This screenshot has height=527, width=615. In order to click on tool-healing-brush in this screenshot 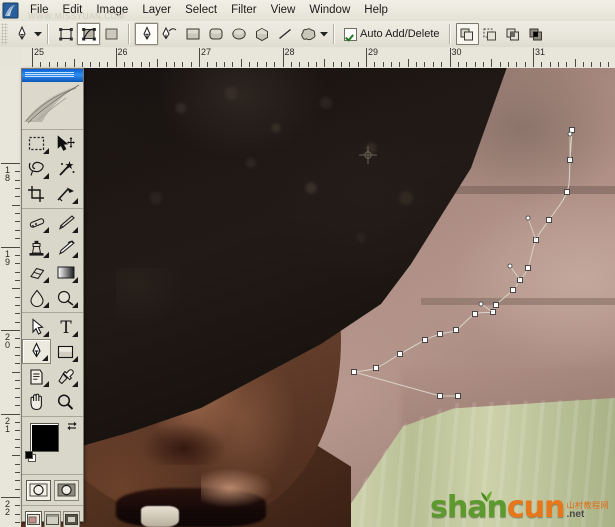, I will do `click(36, 222)`.